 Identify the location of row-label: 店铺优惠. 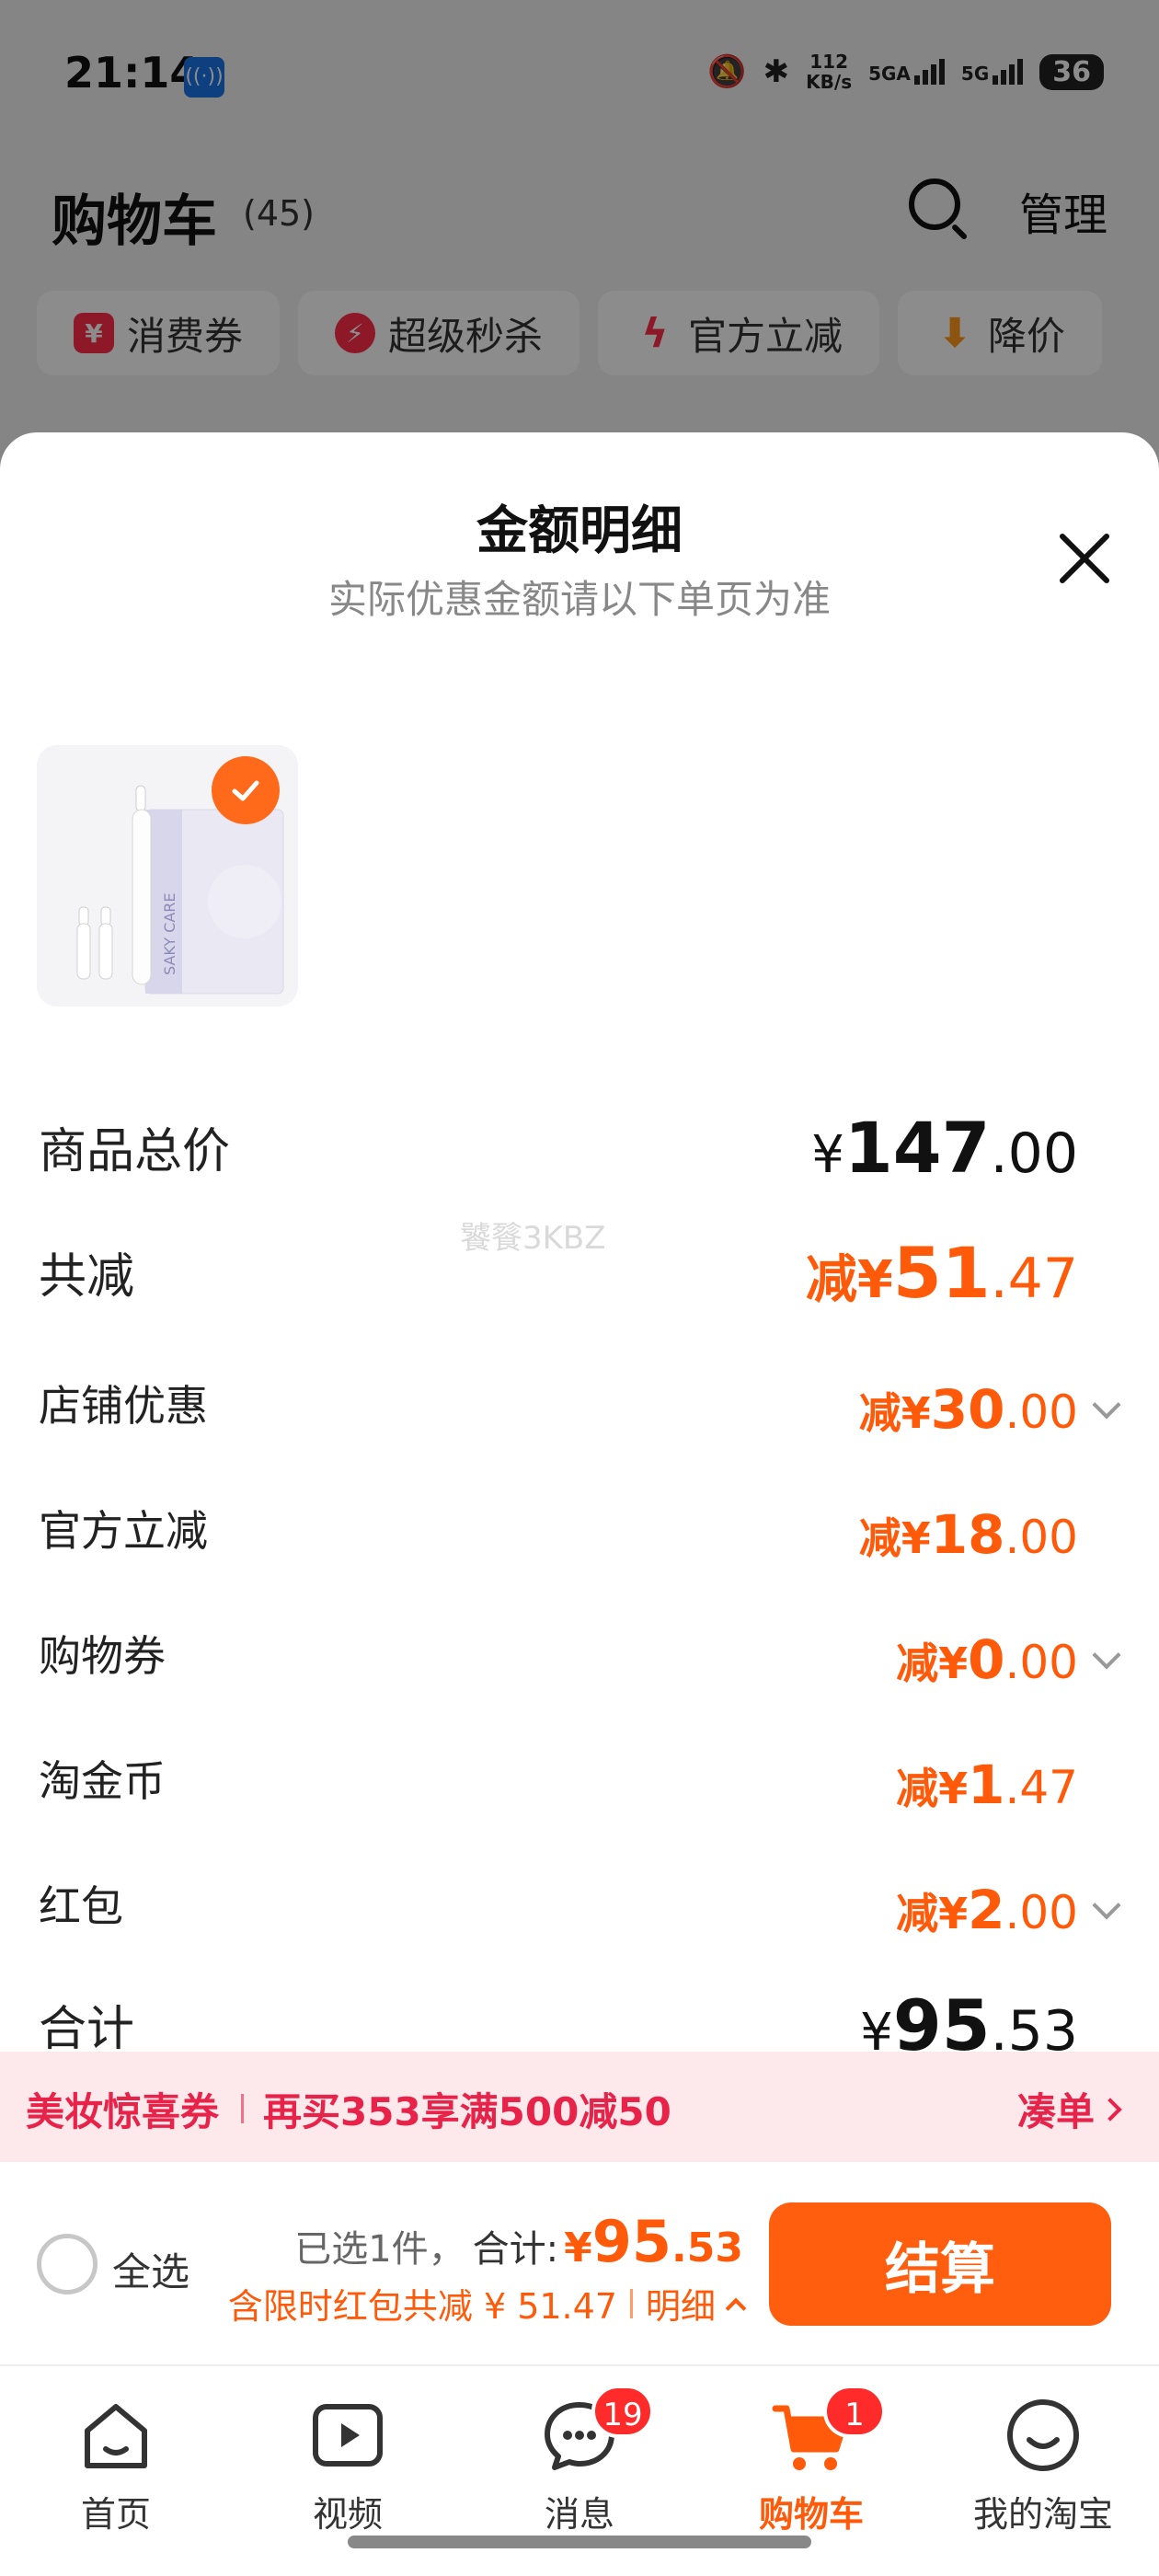
(123, 1406).